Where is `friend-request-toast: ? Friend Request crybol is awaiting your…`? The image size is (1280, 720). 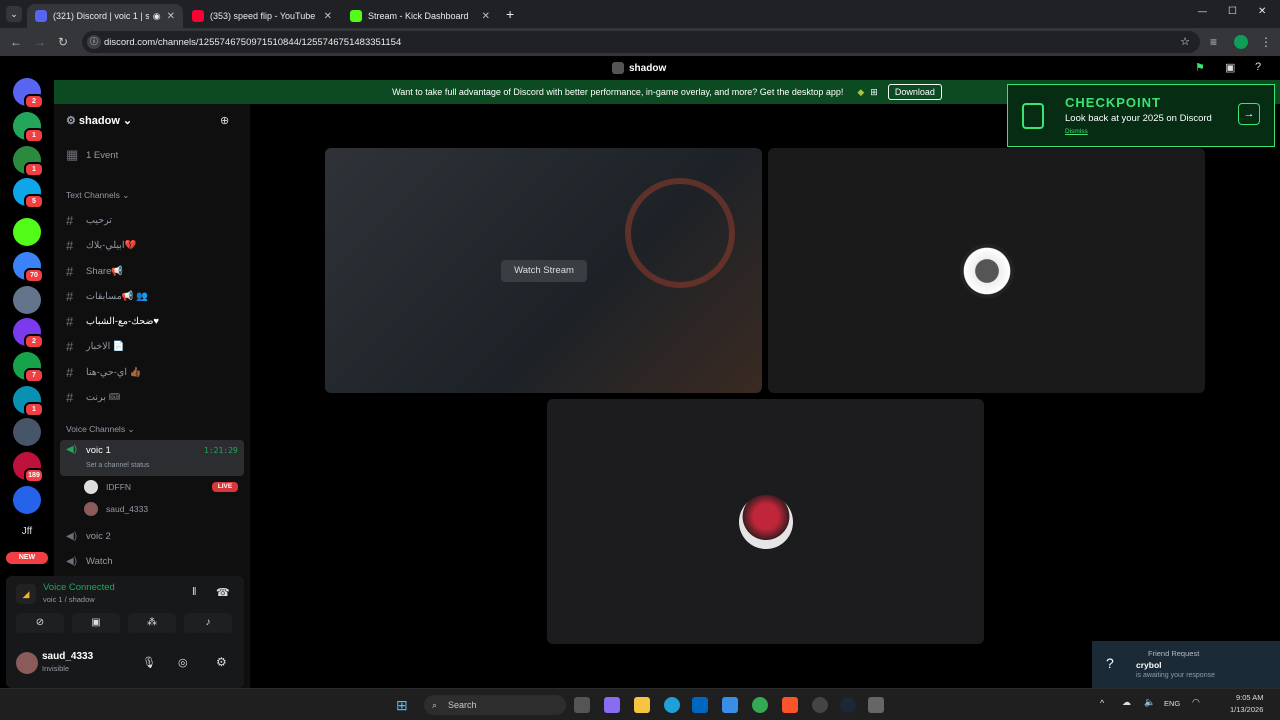 friend-request-toast: ? Friend Request crybol is awaiting your… is located at coordinates (1186, 664).